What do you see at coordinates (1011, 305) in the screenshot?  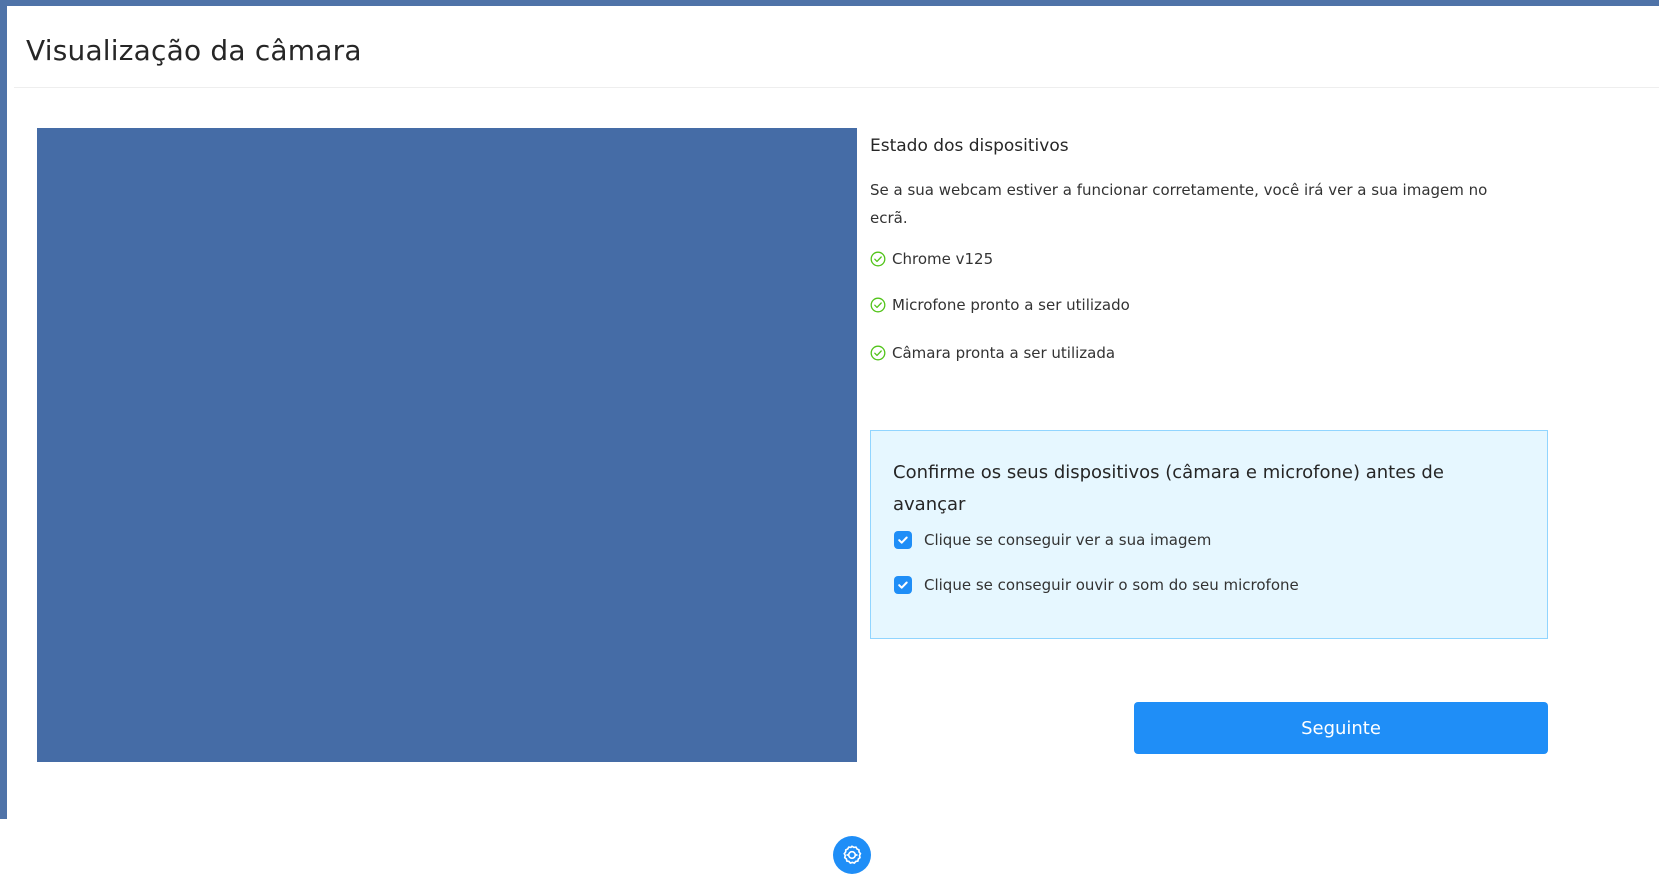 I see `status-label: Microfone pronto a ser utilizado` at bounding box center [1011, 305].